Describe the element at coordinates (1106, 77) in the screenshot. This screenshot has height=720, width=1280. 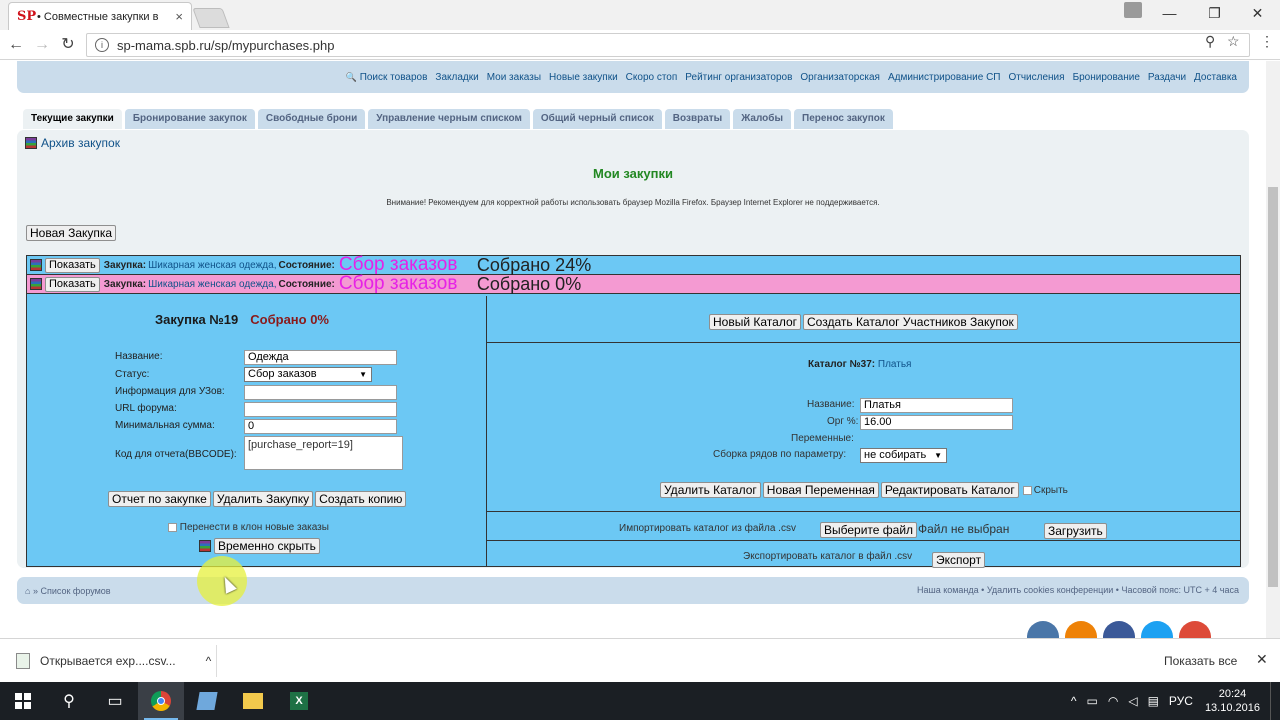
I see `nav-booking: Бронирование` at that location.